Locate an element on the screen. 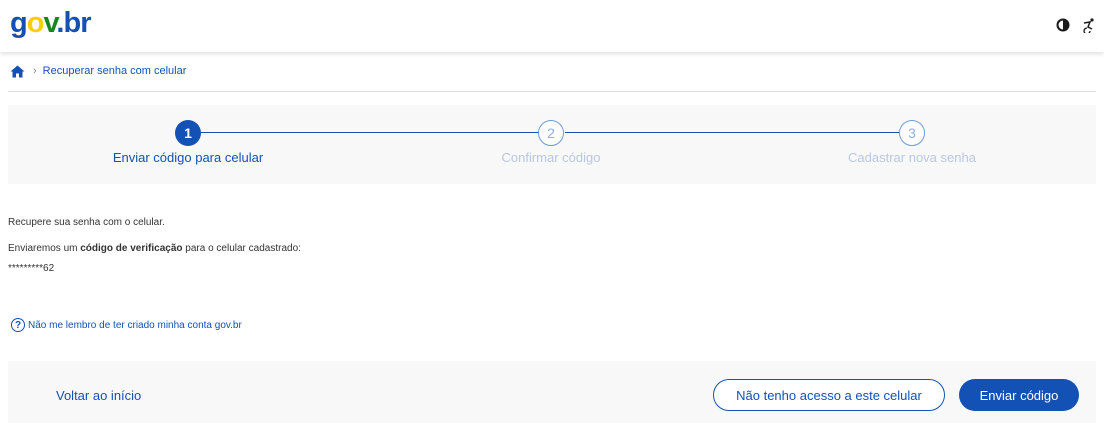 The image size is (1104, 423). breadcrumb: › Recuperar senha com celular is located at coordinates (98, 71).